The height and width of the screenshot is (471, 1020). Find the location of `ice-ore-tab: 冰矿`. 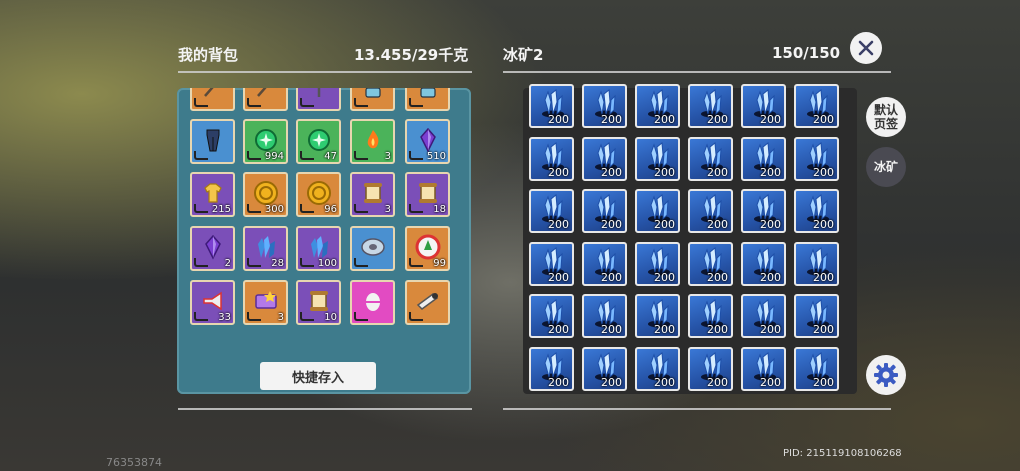

ice-ore-tab: 冰矿 is located at coordinates (886, 167).